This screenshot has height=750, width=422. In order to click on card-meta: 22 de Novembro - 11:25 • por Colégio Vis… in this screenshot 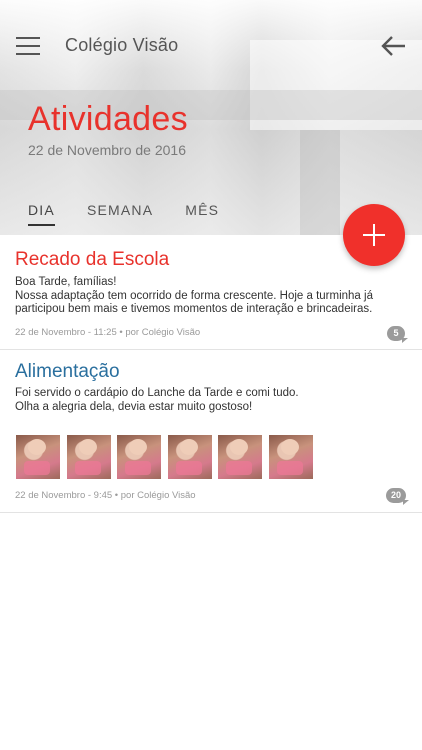, I will do `click(108, 332)`.